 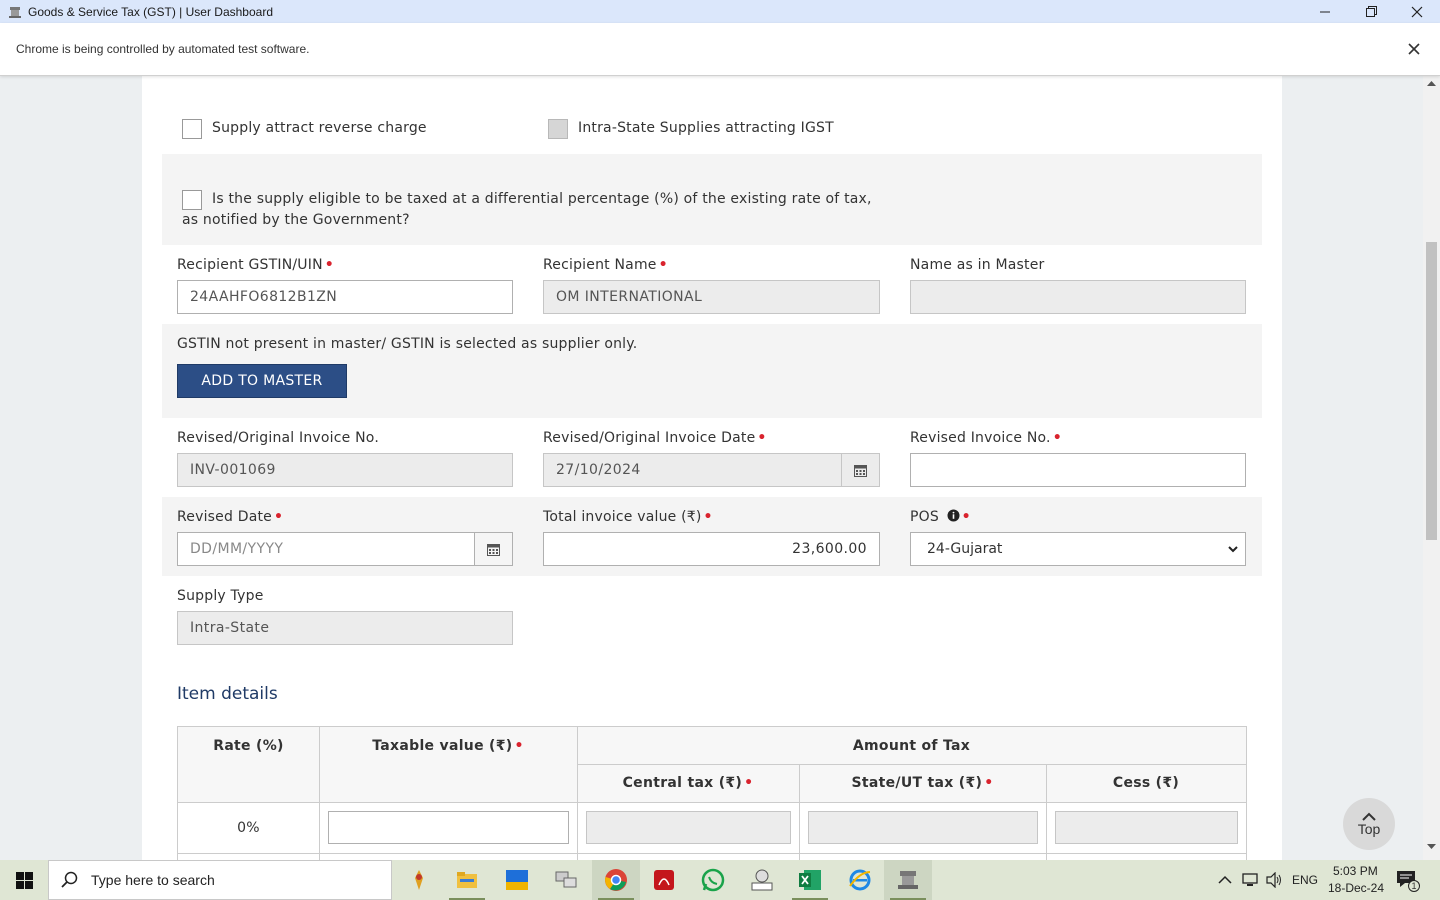 I want to click on scroll-down-arrow-icon, so click(x=1431, y=847).